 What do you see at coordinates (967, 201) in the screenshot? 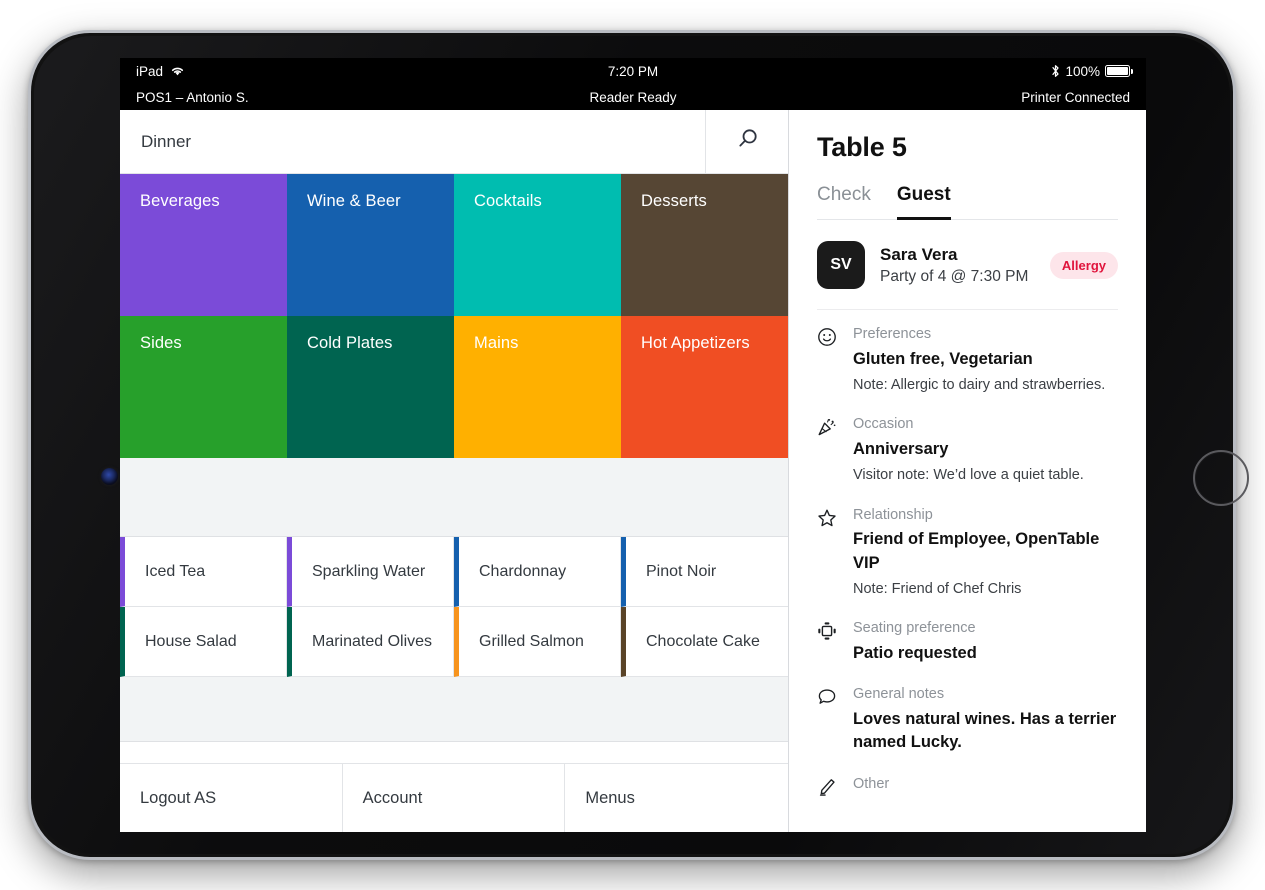
I see `panel-tabs: Check Guest` at bounding box center [967, 201].